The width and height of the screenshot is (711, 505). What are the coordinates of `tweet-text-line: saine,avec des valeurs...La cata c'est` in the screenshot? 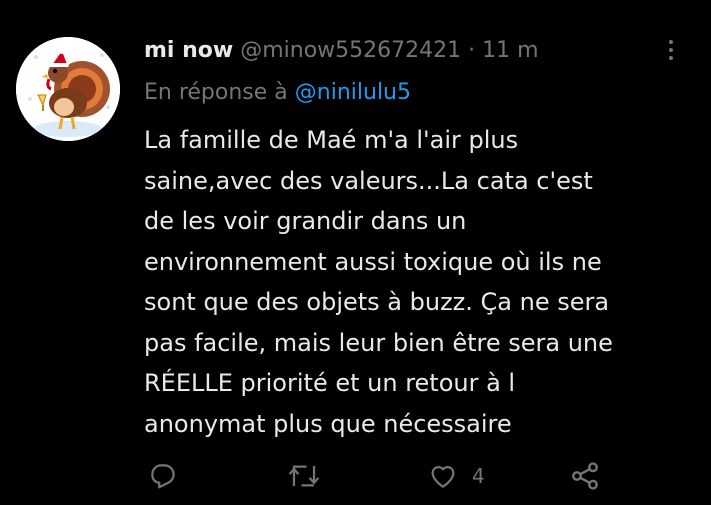 It's located at (368, 180).